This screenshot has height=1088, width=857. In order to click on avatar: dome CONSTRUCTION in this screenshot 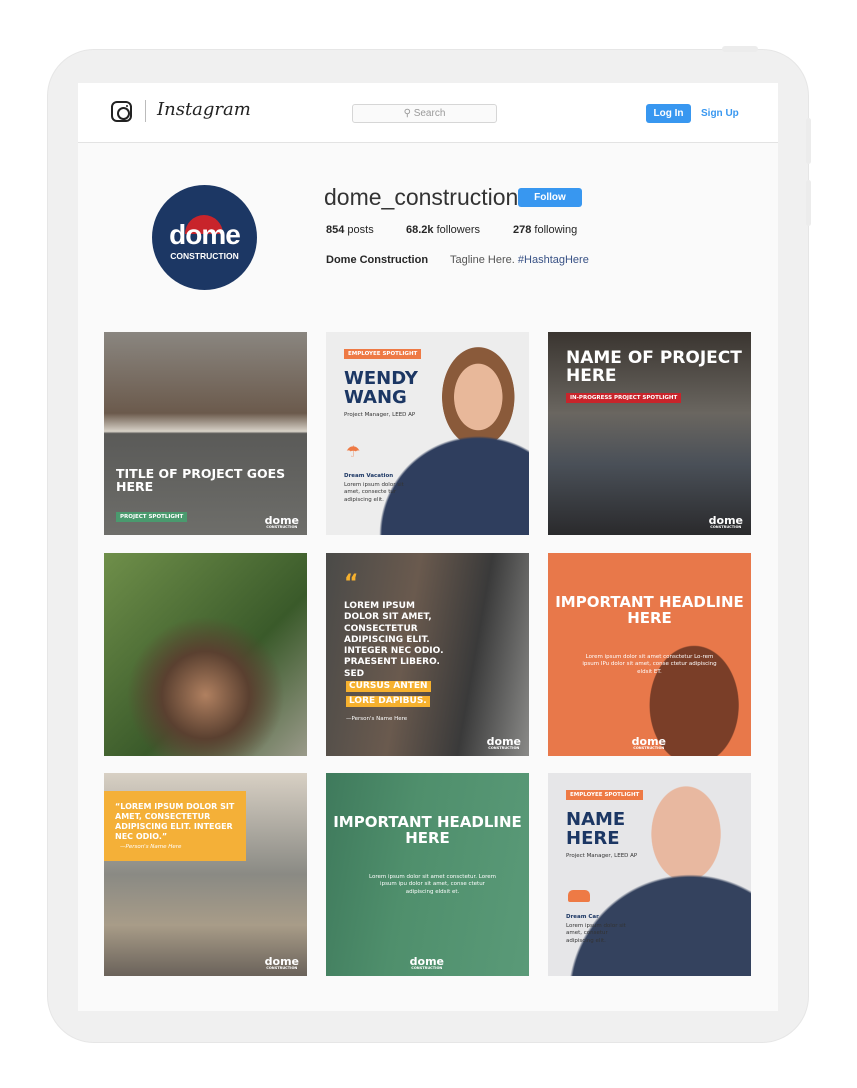, I will do `click(204, 237)`.